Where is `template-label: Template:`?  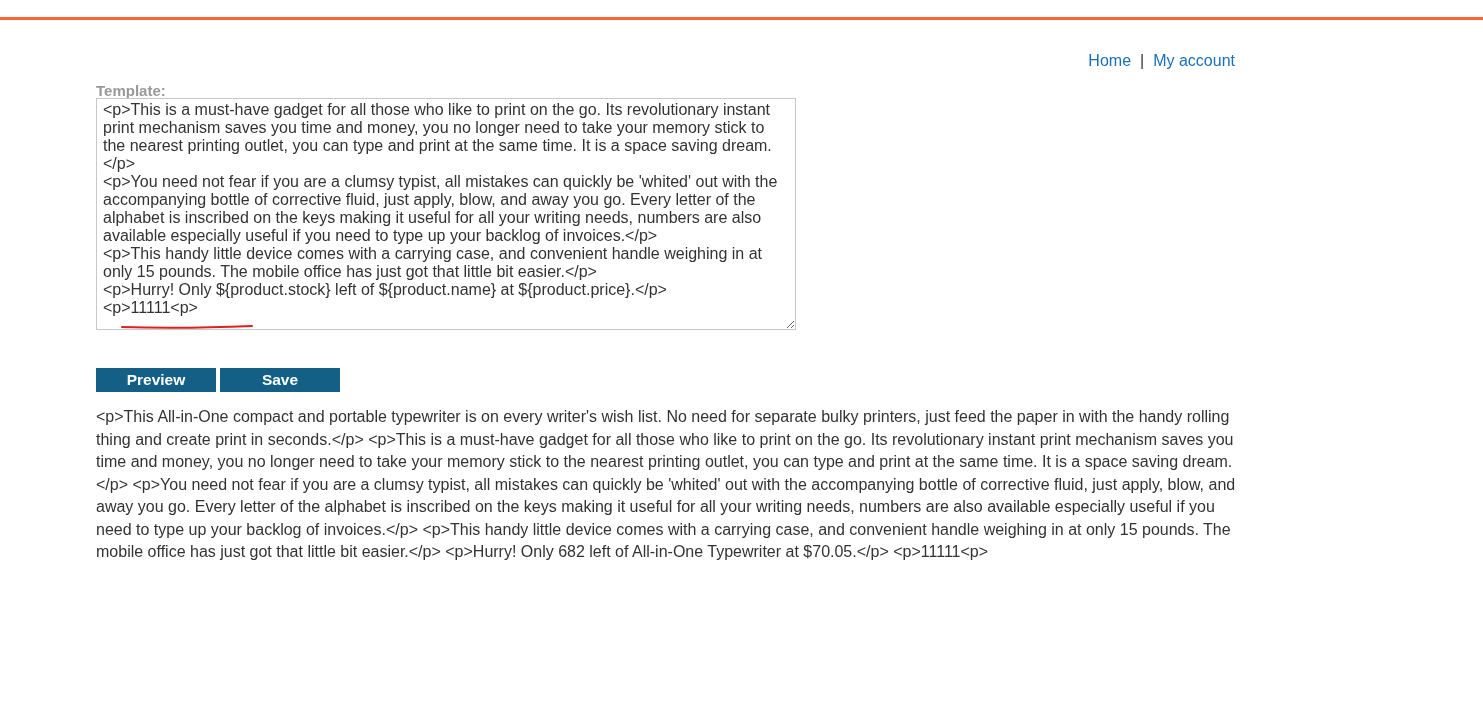
template-label: Template: is located at coordinates (131, 91).